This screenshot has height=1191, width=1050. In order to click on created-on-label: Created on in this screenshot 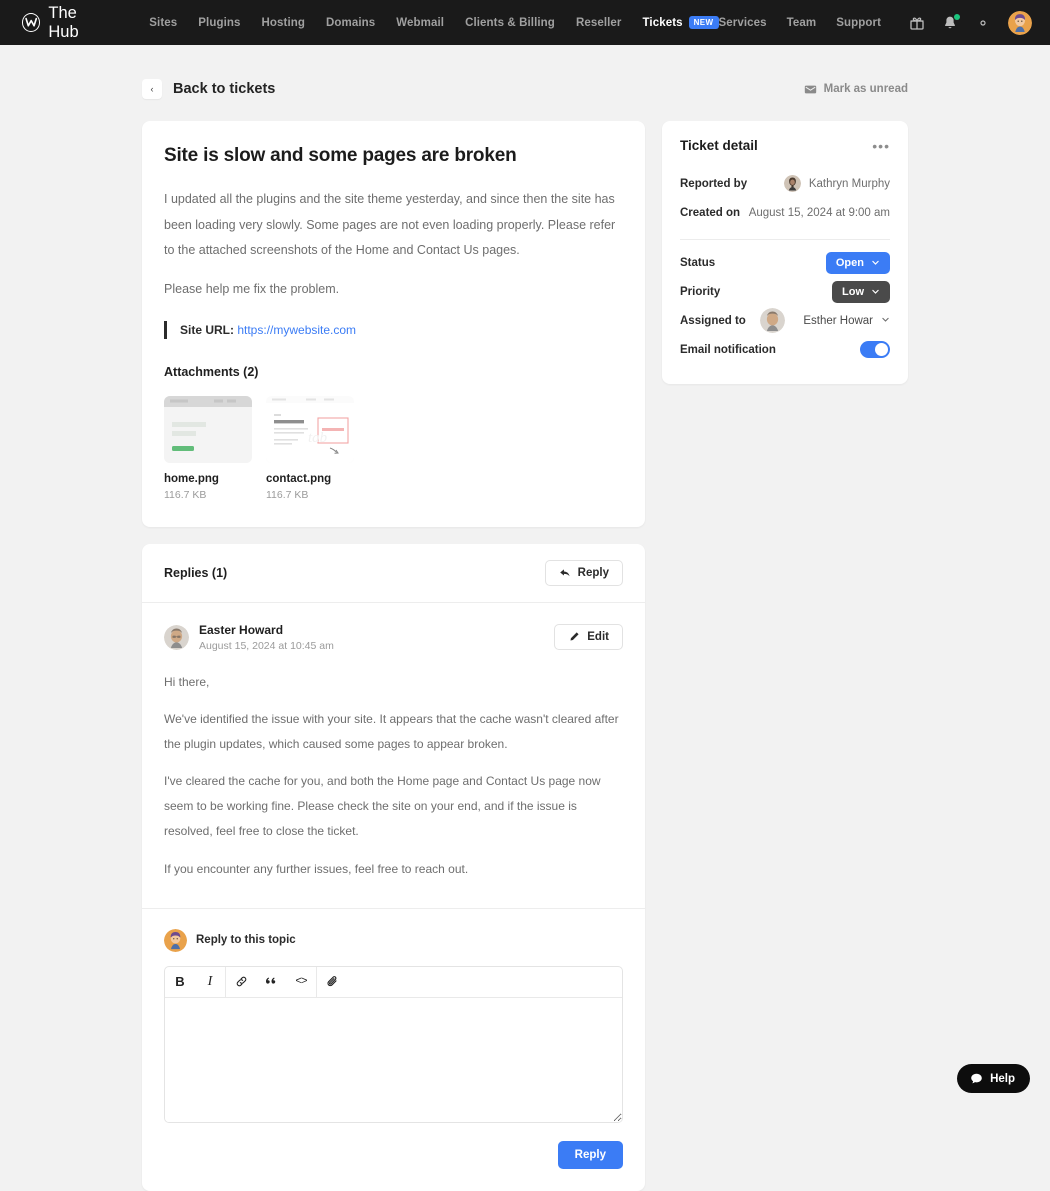, I will do `click(710, 212)`.